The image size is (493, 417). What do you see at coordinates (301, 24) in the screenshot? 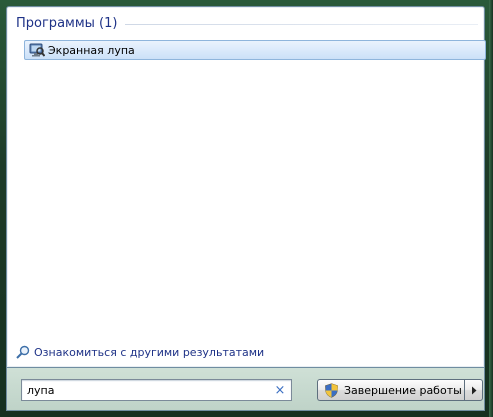
I see `group-divider` at bounding box center [301, 24].